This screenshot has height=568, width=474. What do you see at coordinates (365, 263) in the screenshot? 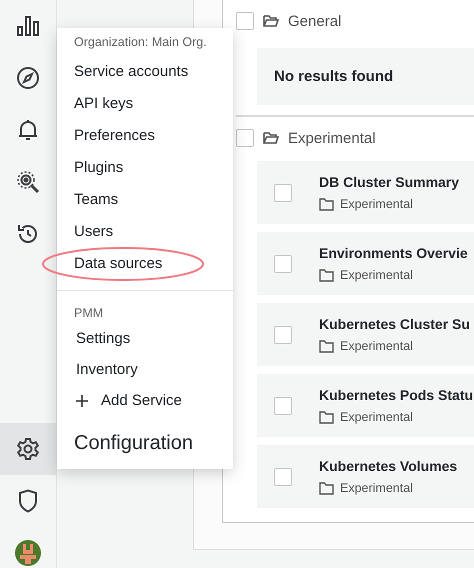
I see `dashboard-card: Environments Overvie Experimental` at bounding box center [365, 263].